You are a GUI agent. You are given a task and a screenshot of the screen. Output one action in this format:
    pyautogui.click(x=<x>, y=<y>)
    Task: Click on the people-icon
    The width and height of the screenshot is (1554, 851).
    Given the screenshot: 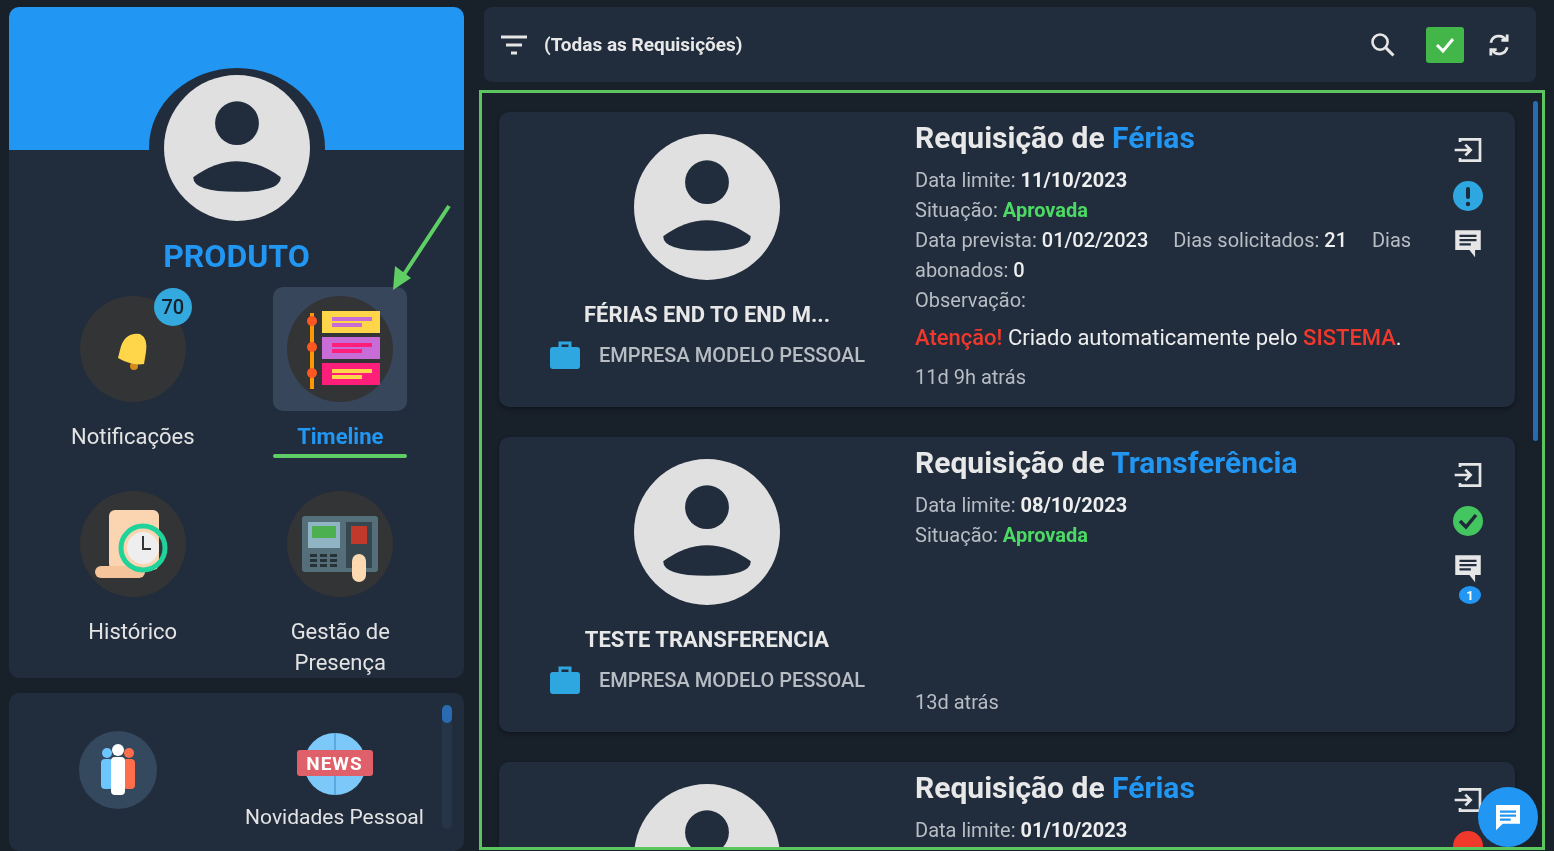 What is the action you would take?
    pyautogui.click(x=117, y=770)
    